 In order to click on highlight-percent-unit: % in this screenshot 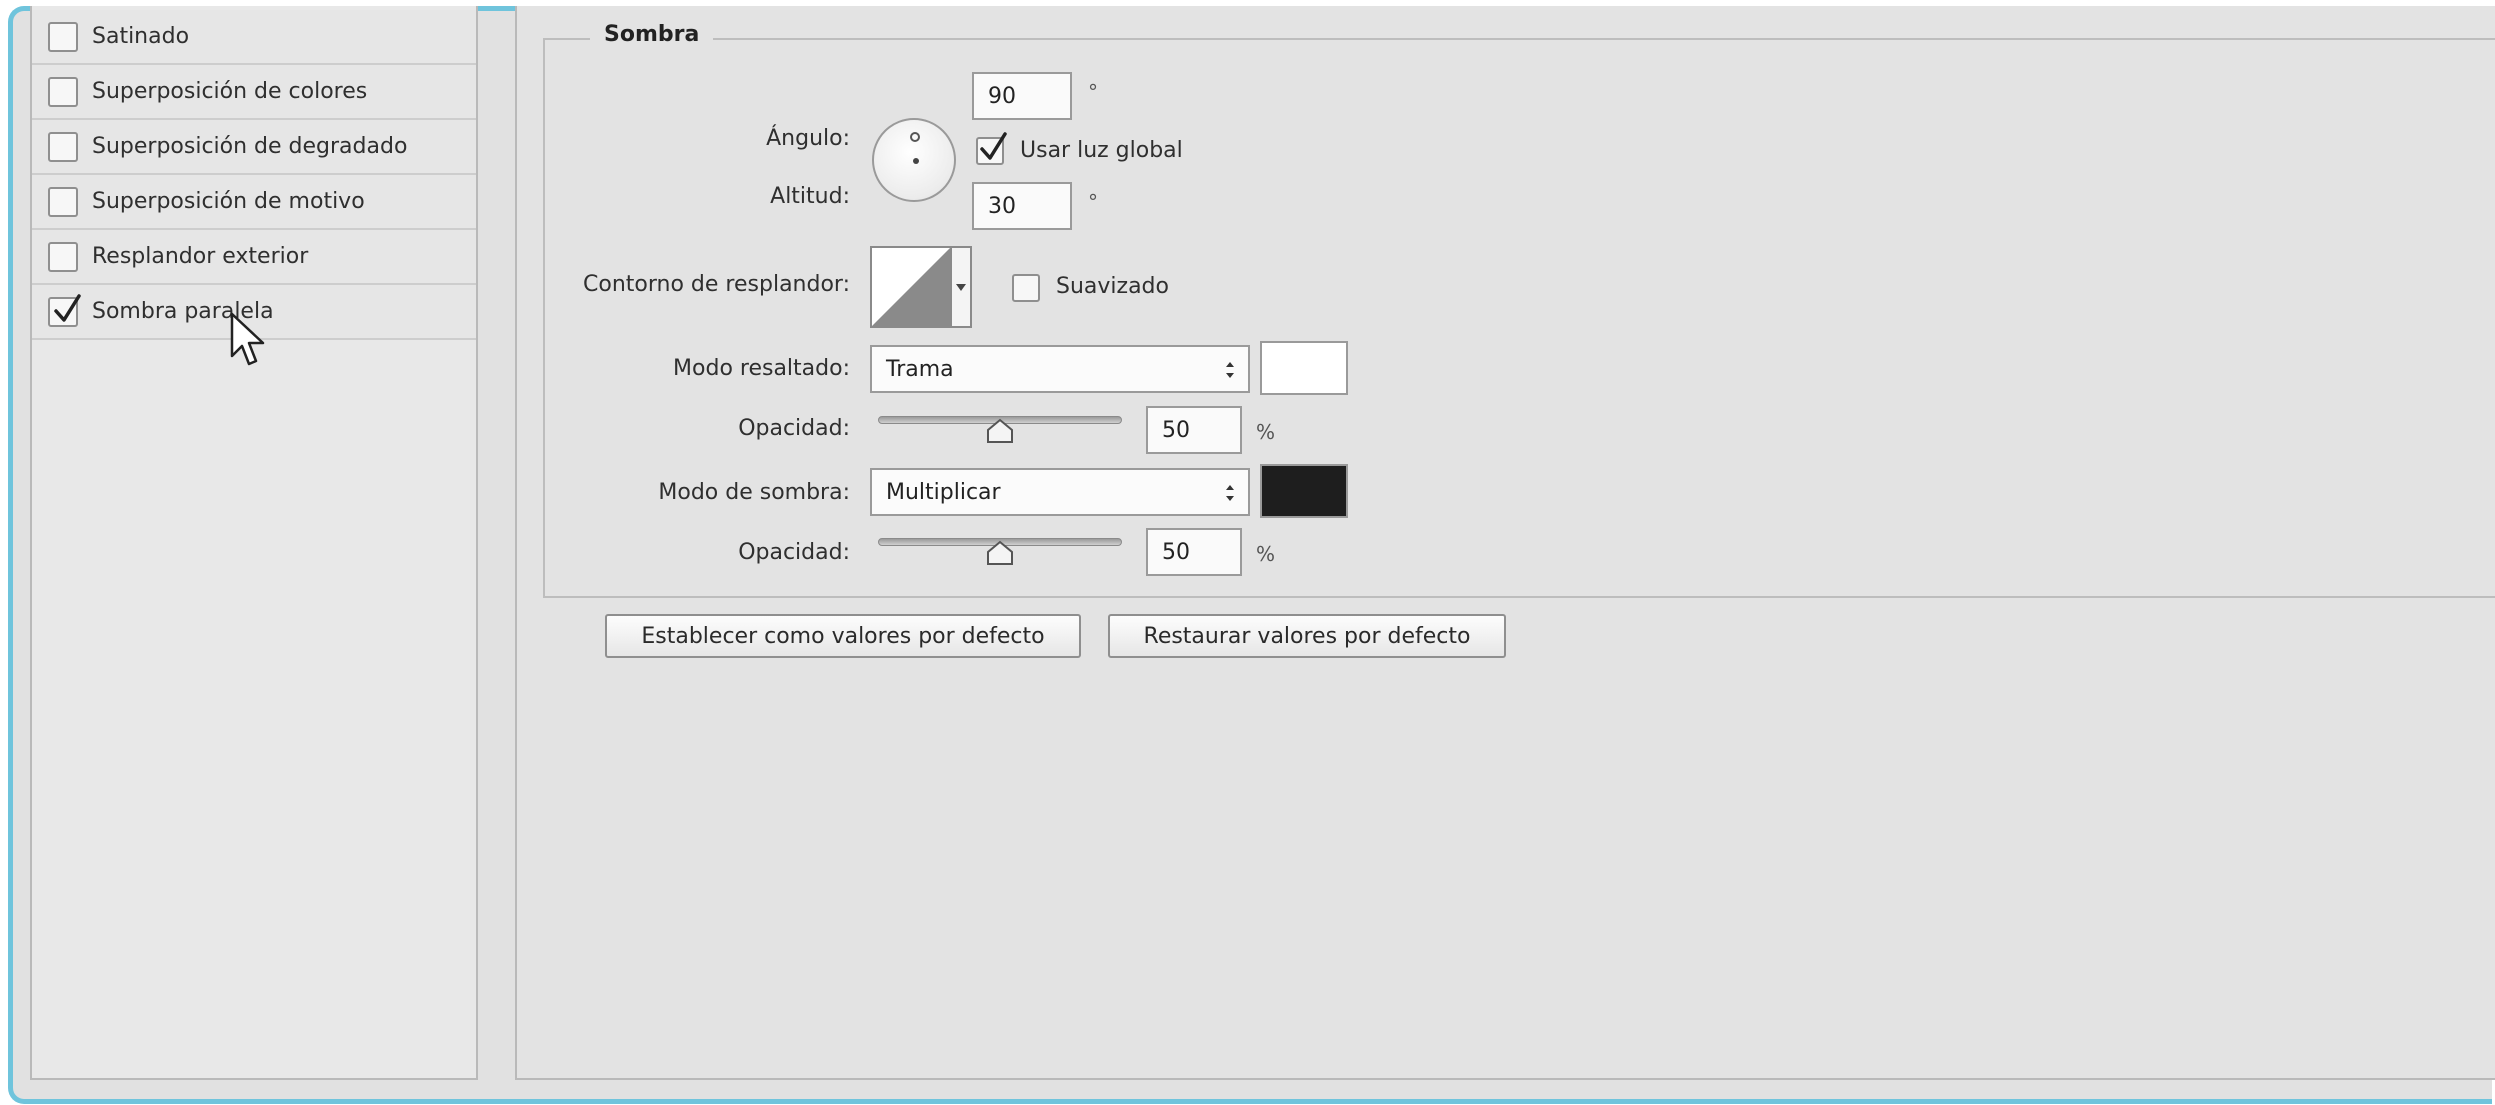, I will do `click(1266, 432)`.